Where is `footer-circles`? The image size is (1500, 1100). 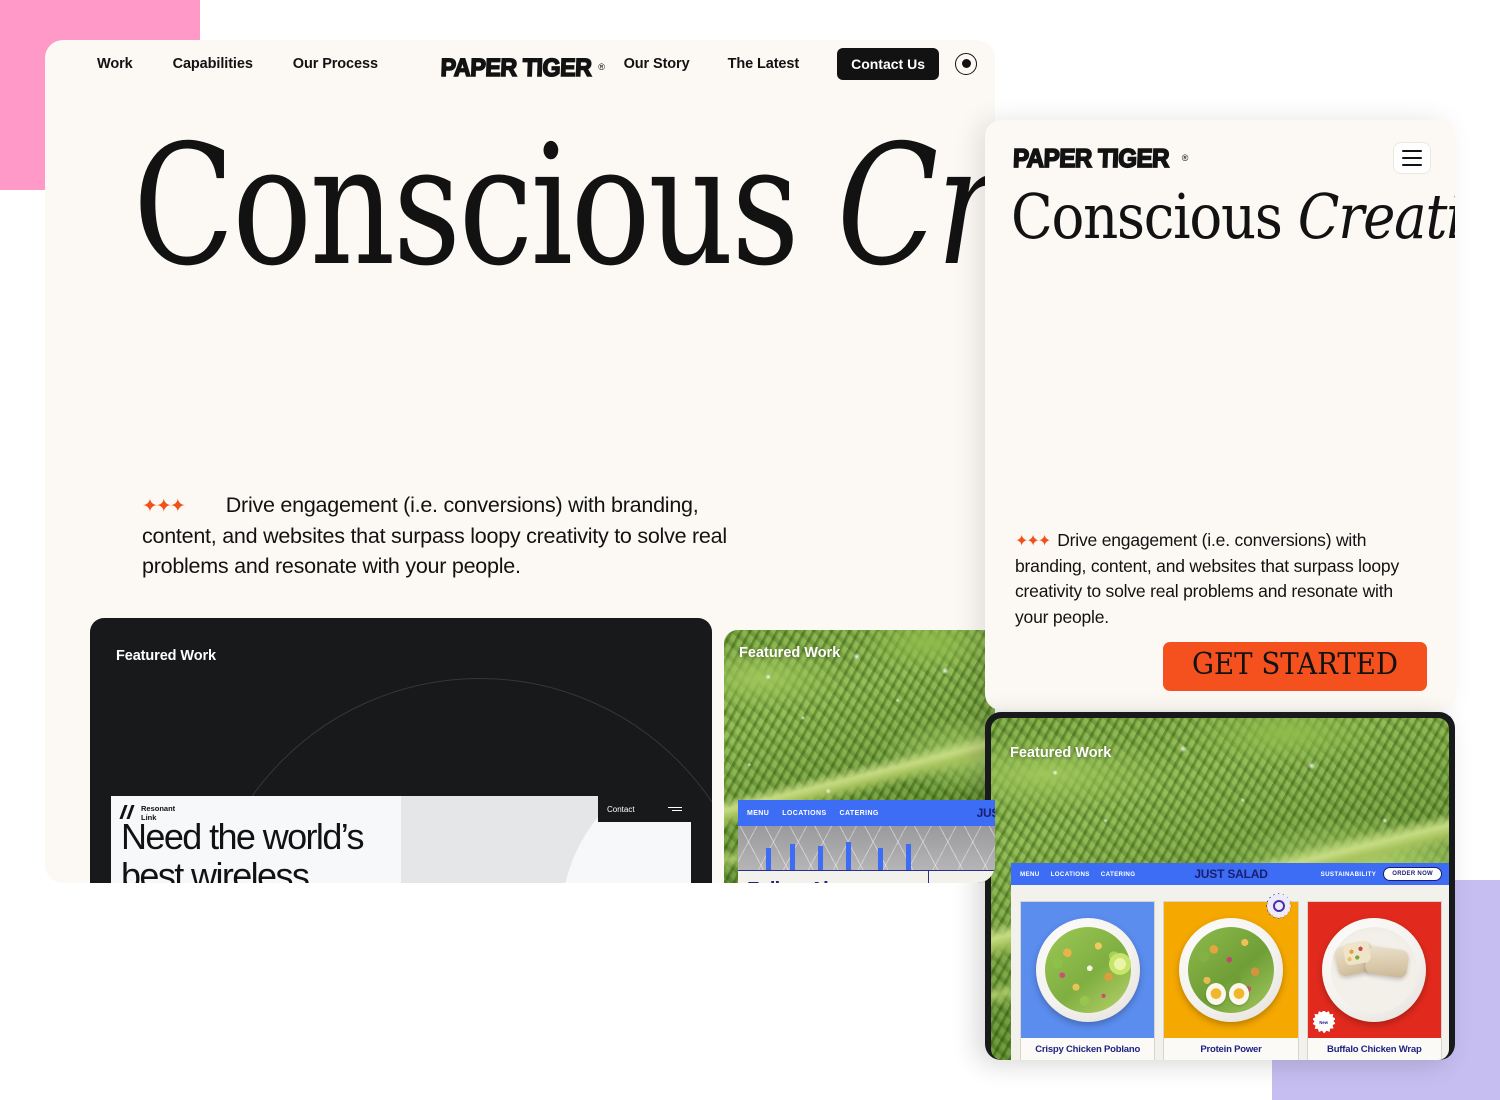
footer-circles is located at coordinates (962, 877).